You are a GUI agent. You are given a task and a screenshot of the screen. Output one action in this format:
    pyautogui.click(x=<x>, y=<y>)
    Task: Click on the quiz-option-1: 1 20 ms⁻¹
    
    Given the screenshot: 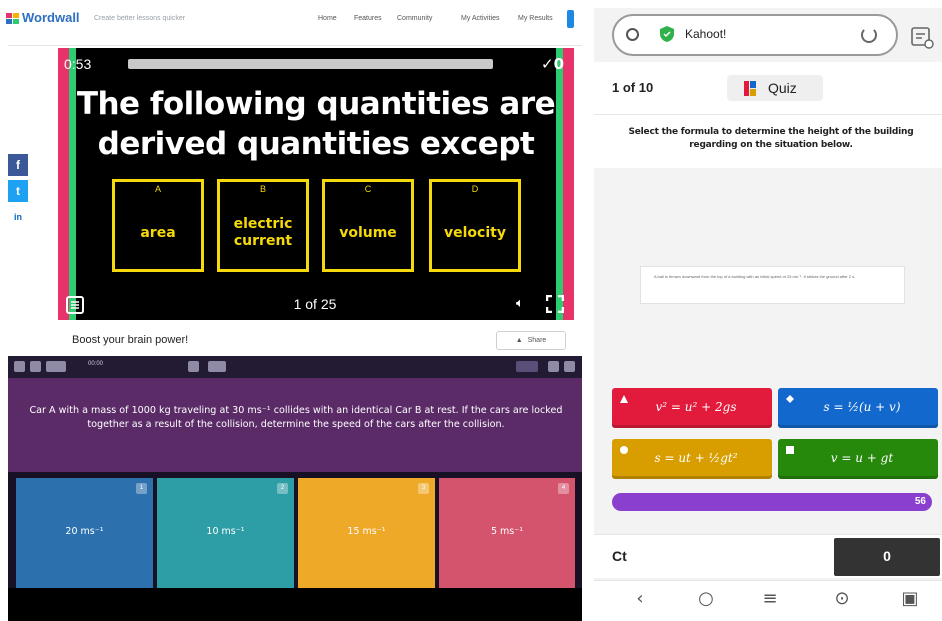 What is the action you would take?
    pyautogui.click(x=84, y=533)
    